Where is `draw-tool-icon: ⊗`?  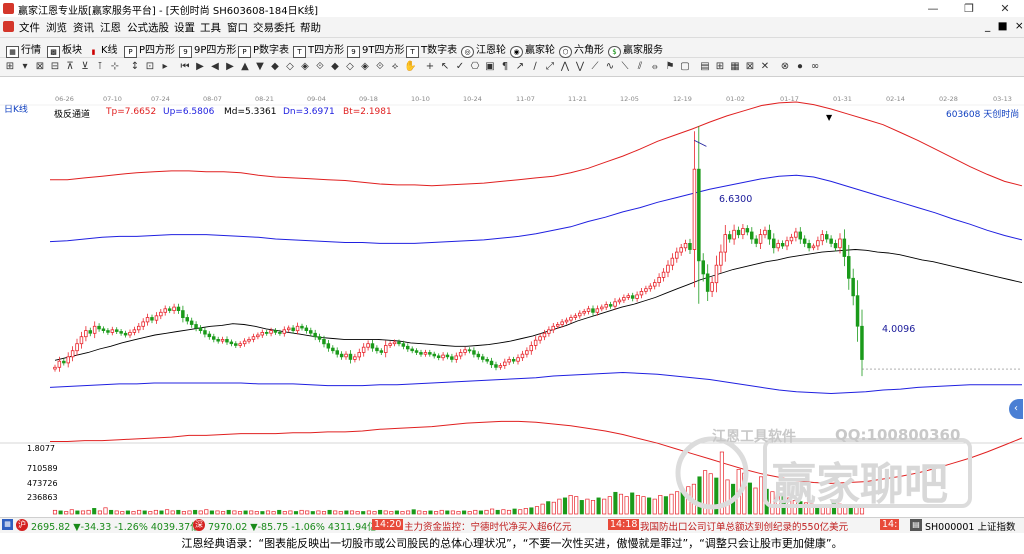 draw-tool-icon: ⊗ is located at coordinates (785, 67).